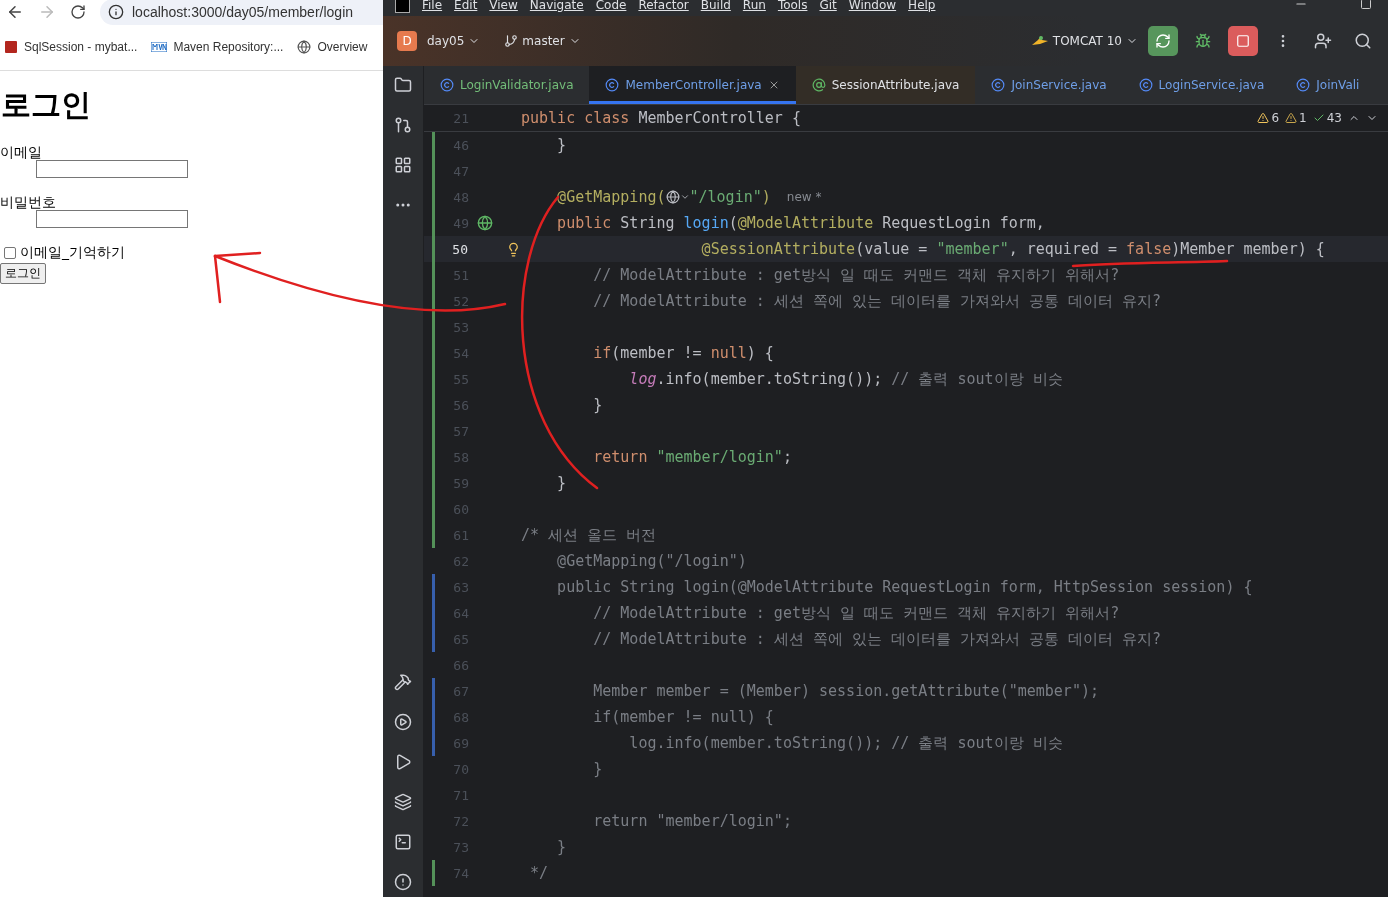  I want to click on stop-button, so click(1243, 41).